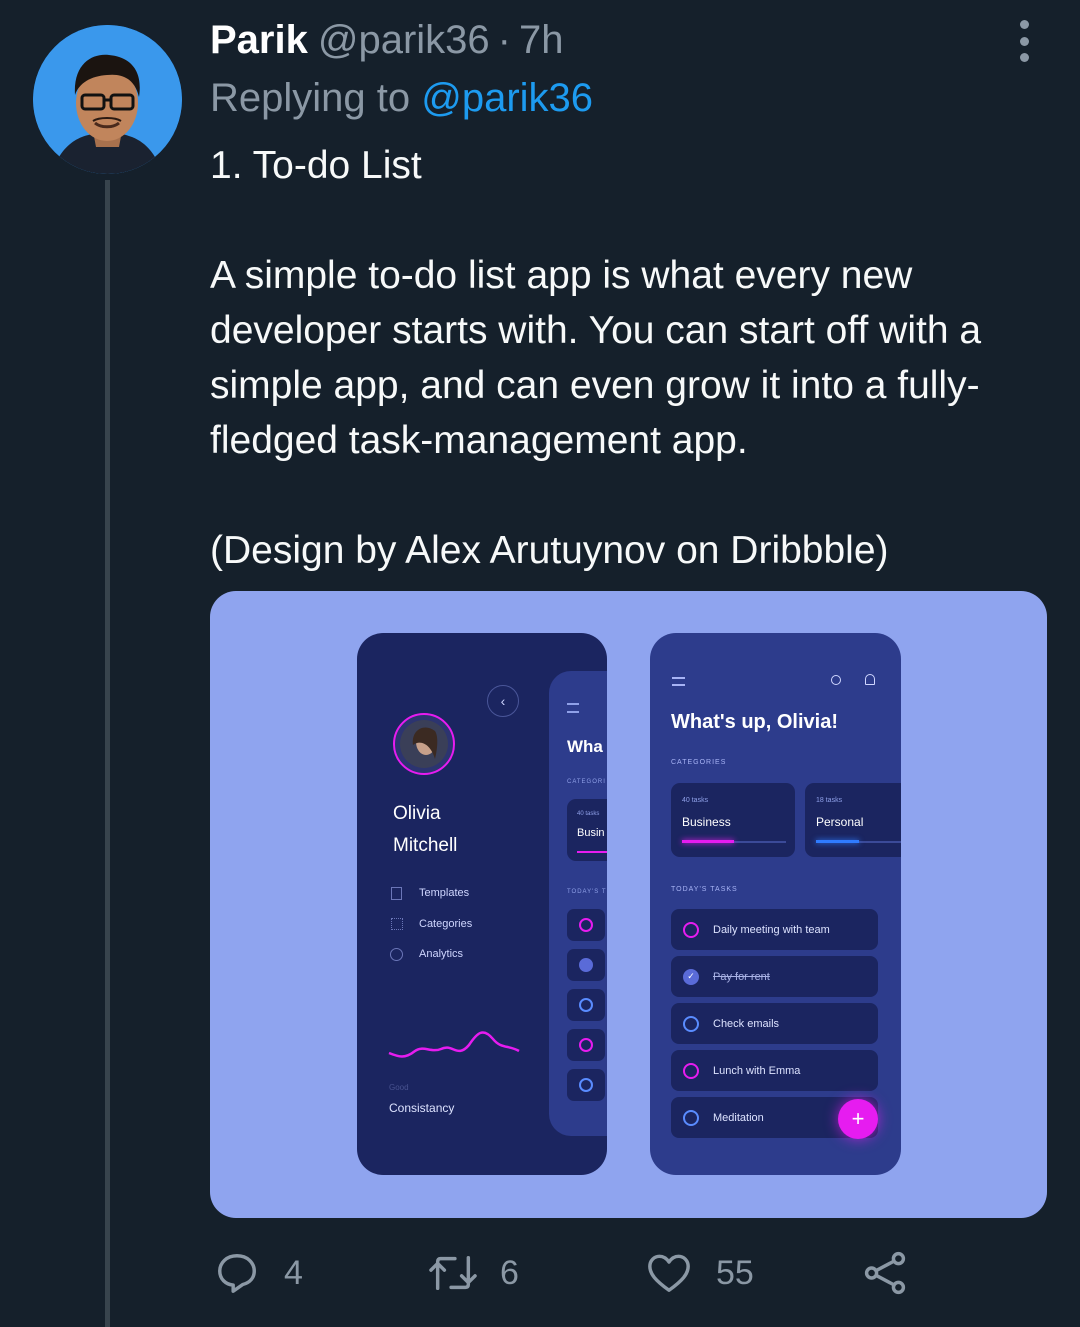 This screenshot has height=1327, width=1080. Describe the element at coordinates (836, 680) in the screenshot. I see `search-icon` at that location.